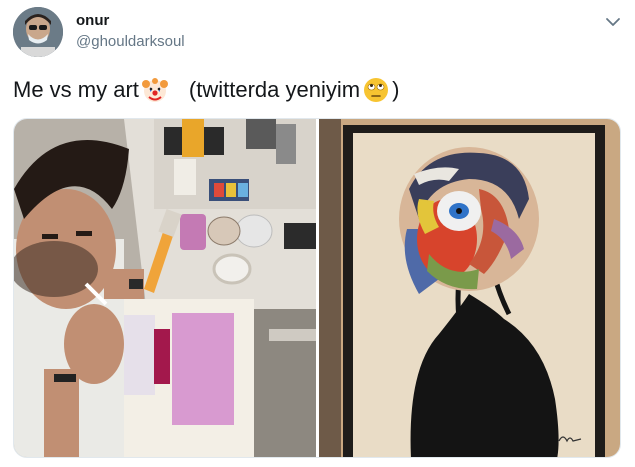 This screenshot has width=635, height=467. I want to click on tweet-text: Me vs my art (twitterda yeniyim ), so click(206, 90).